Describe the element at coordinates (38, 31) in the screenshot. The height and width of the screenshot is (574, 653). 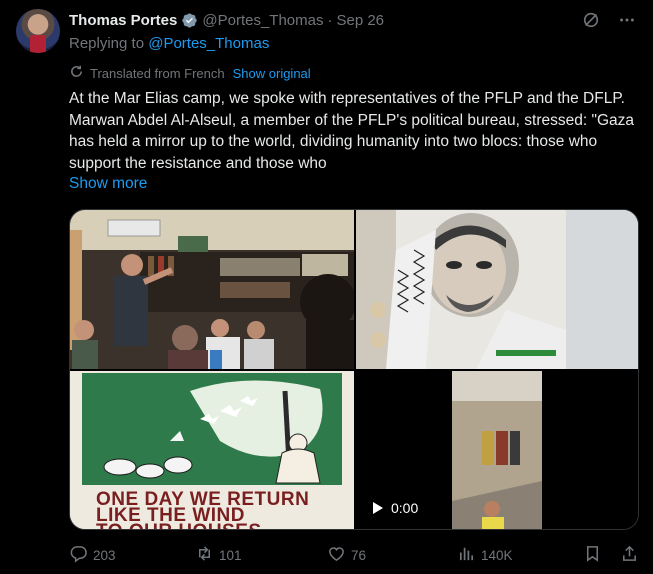
I see `avatar` at that location.